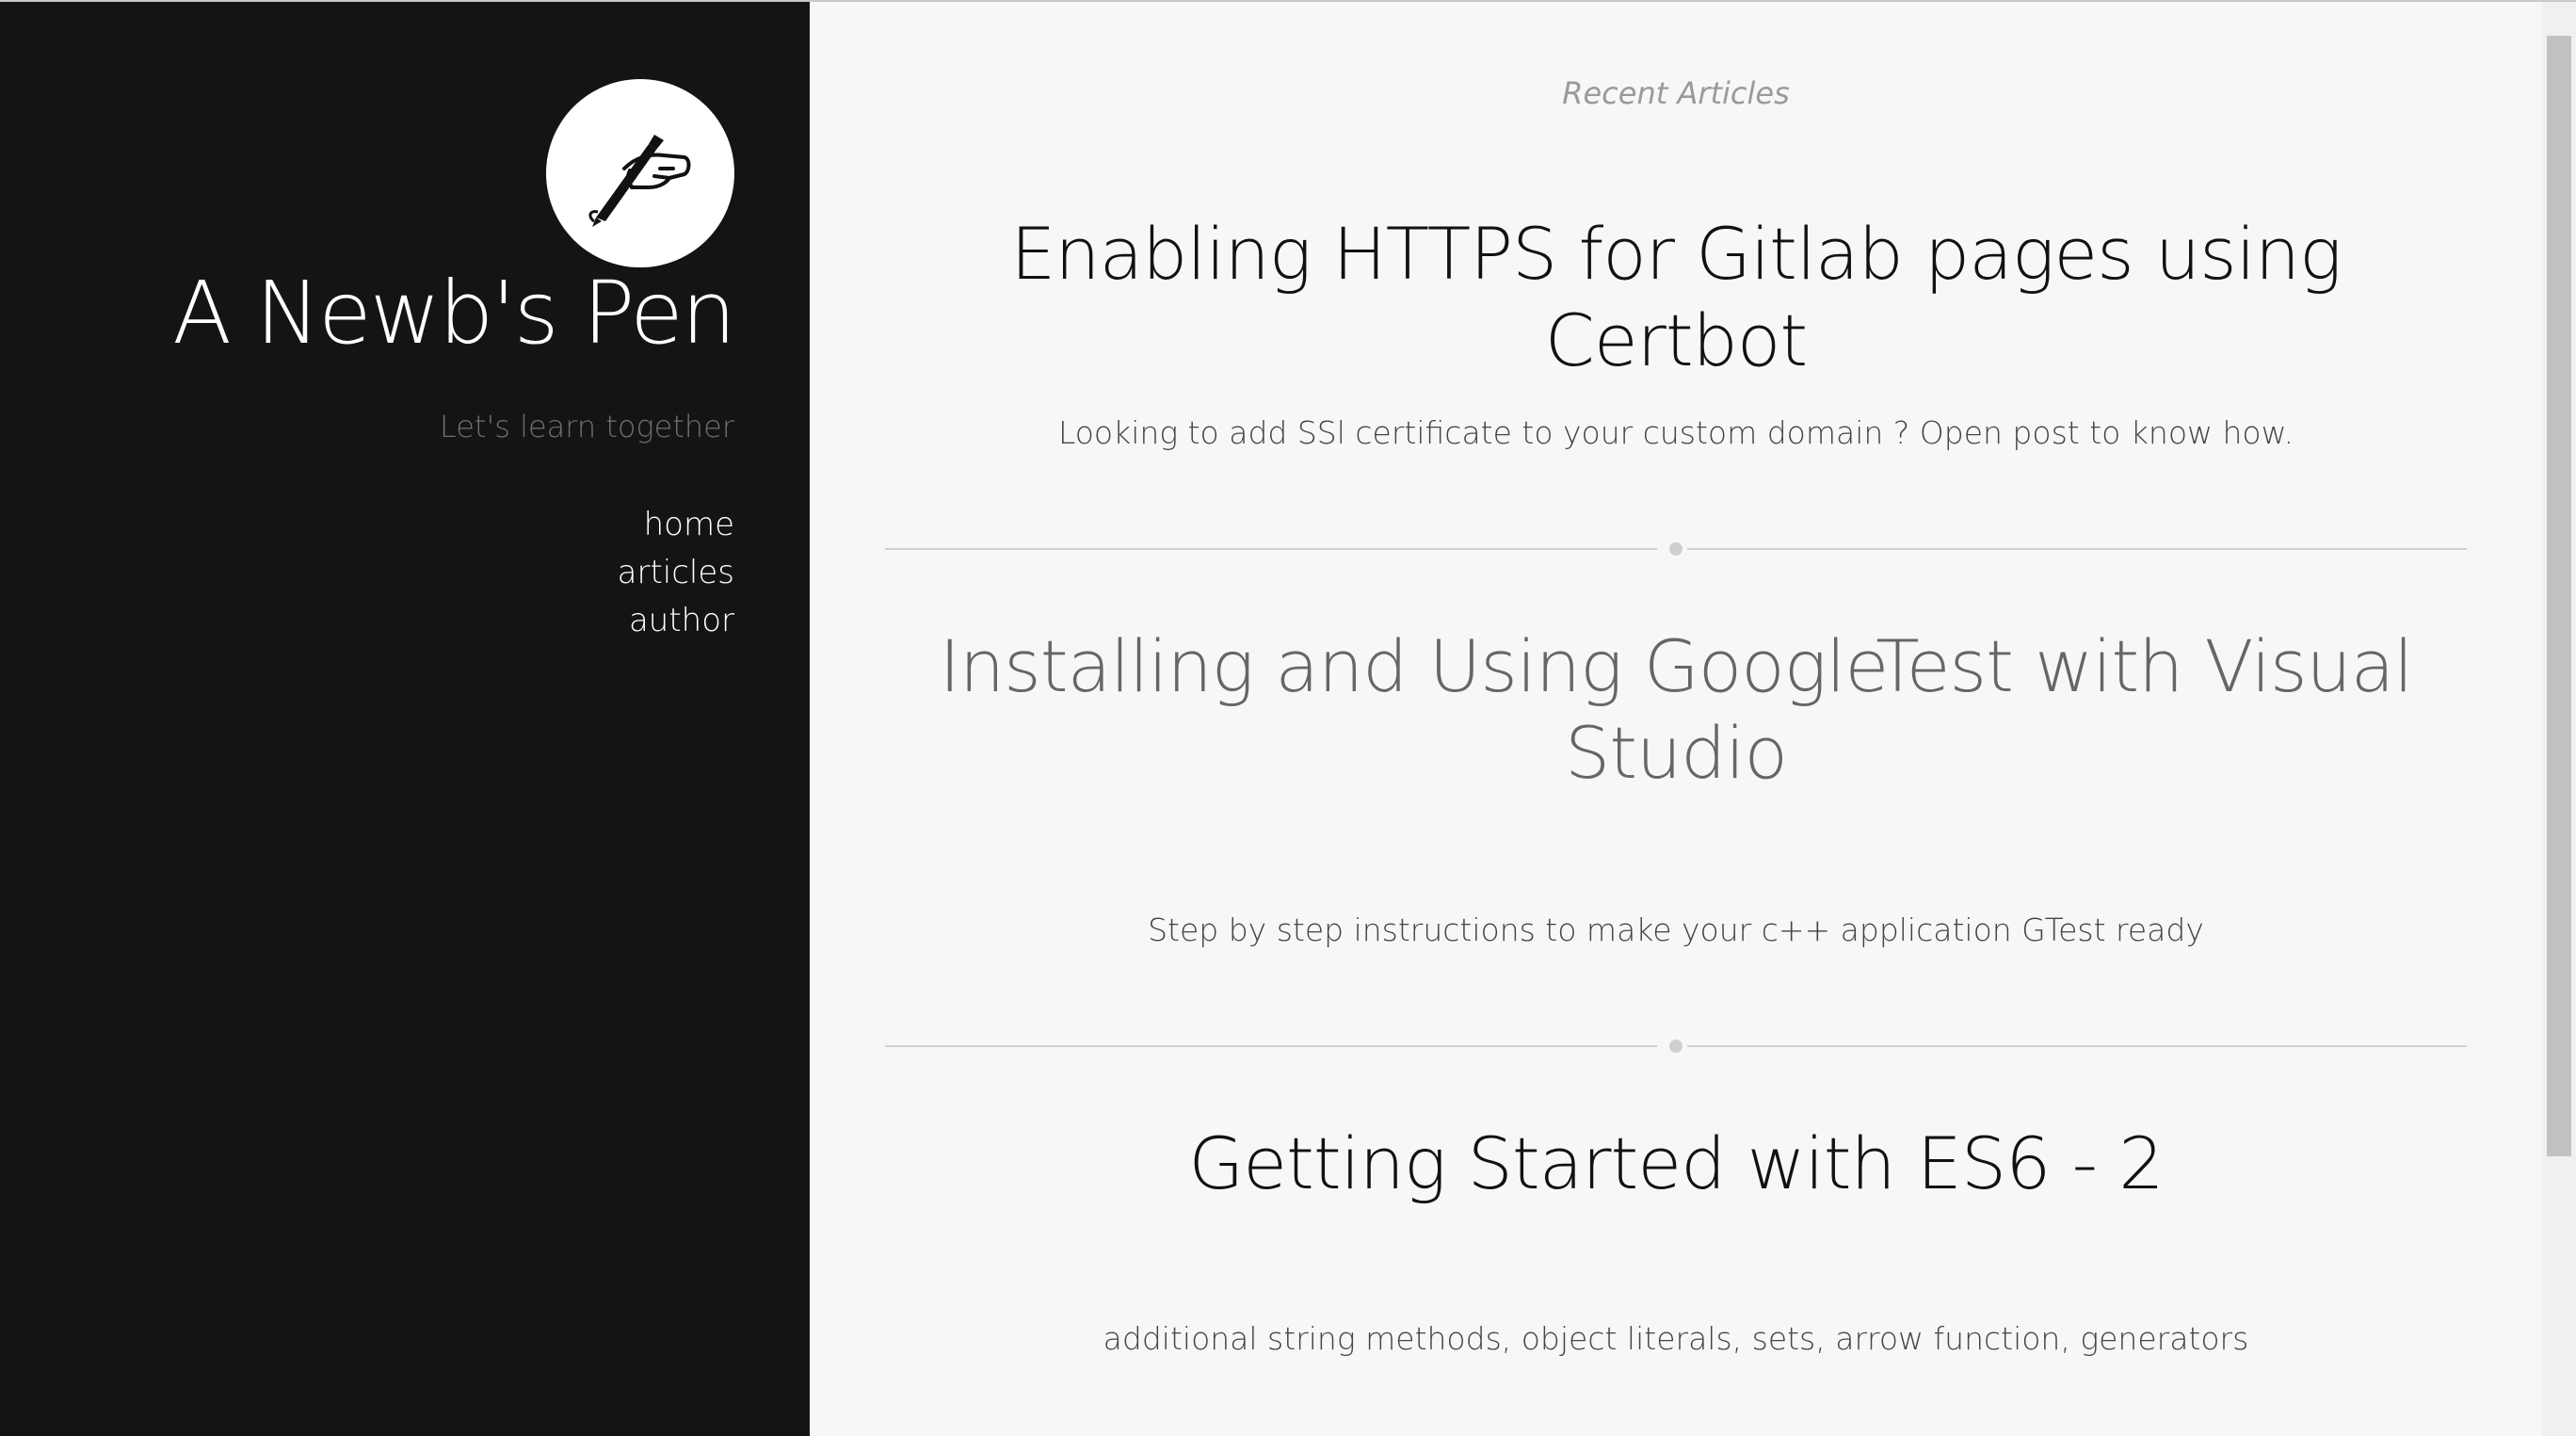  I want to click on nav-link-articles: articles, so click(676, 573).